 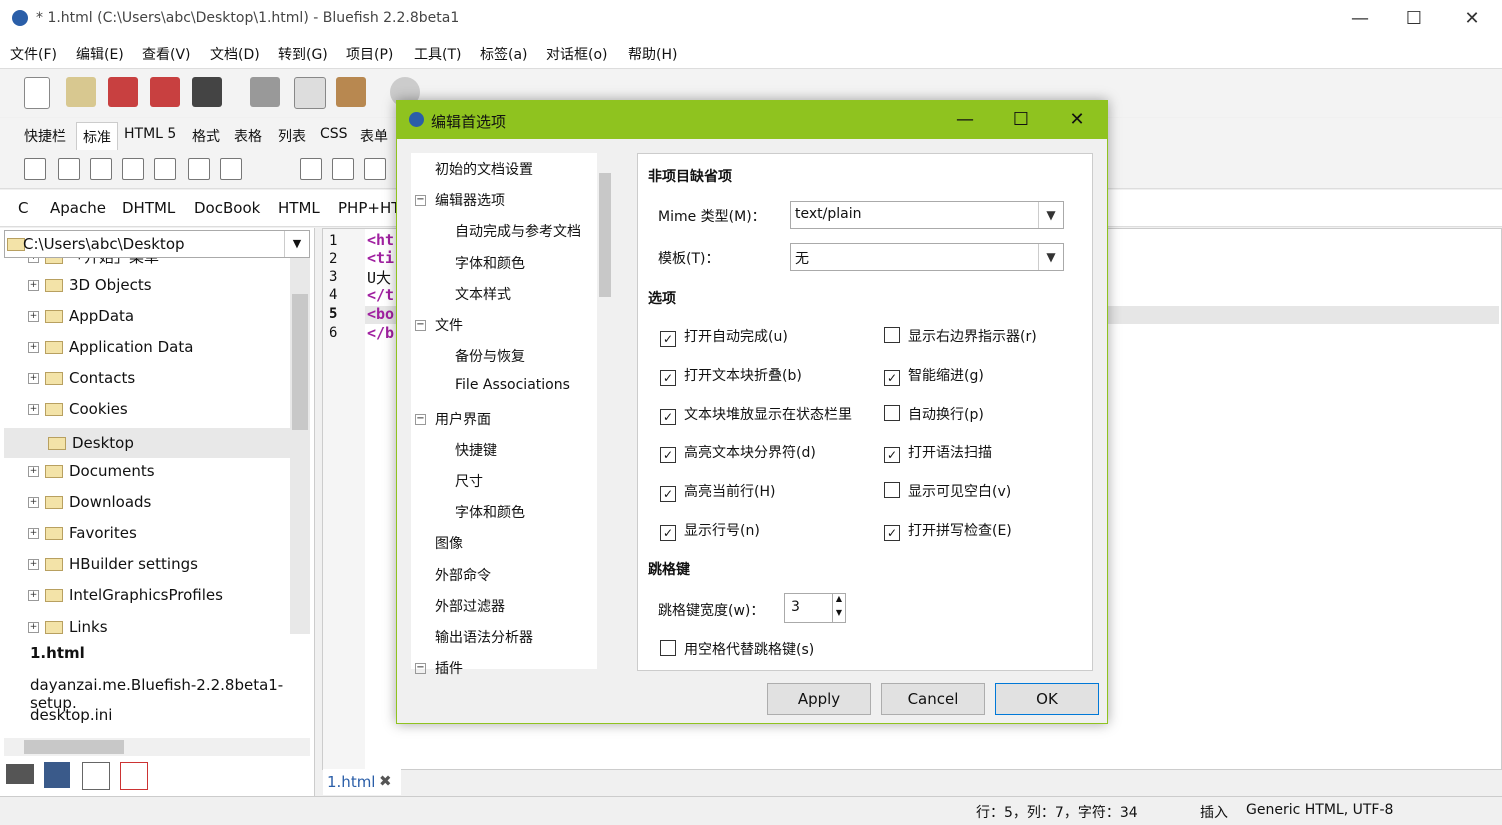 What do you see at coordinates (476, 450) in the screenshot?
I see `nav-item: 快捷键` at bounding box center [476, 450].